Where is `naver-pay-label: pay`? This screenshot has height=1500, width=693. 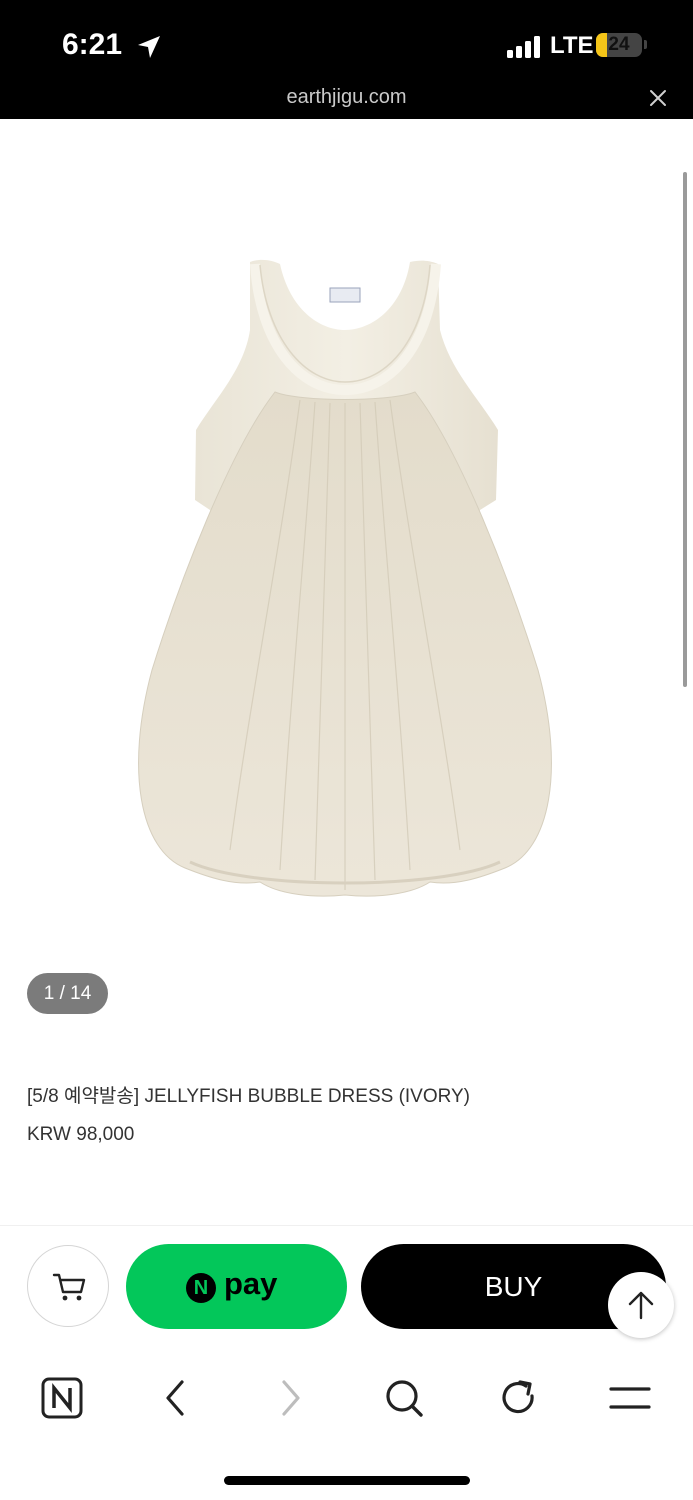
naver-pay-label: pay is located at coordinates (251, 1283).